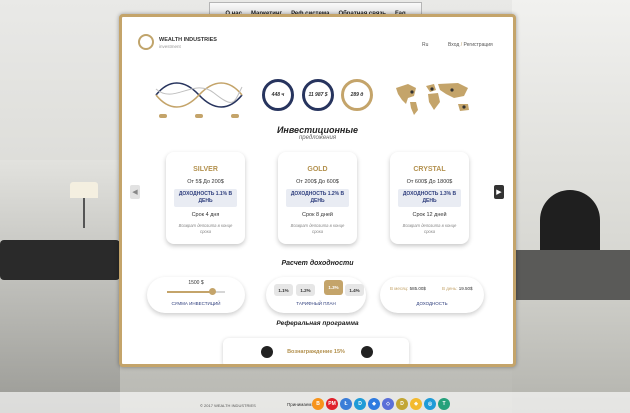 This screenshot has width=630, height=413. Describe the element at coordinates (212, 291) in the screenshot. I see `amount-slider-handle` at that location.